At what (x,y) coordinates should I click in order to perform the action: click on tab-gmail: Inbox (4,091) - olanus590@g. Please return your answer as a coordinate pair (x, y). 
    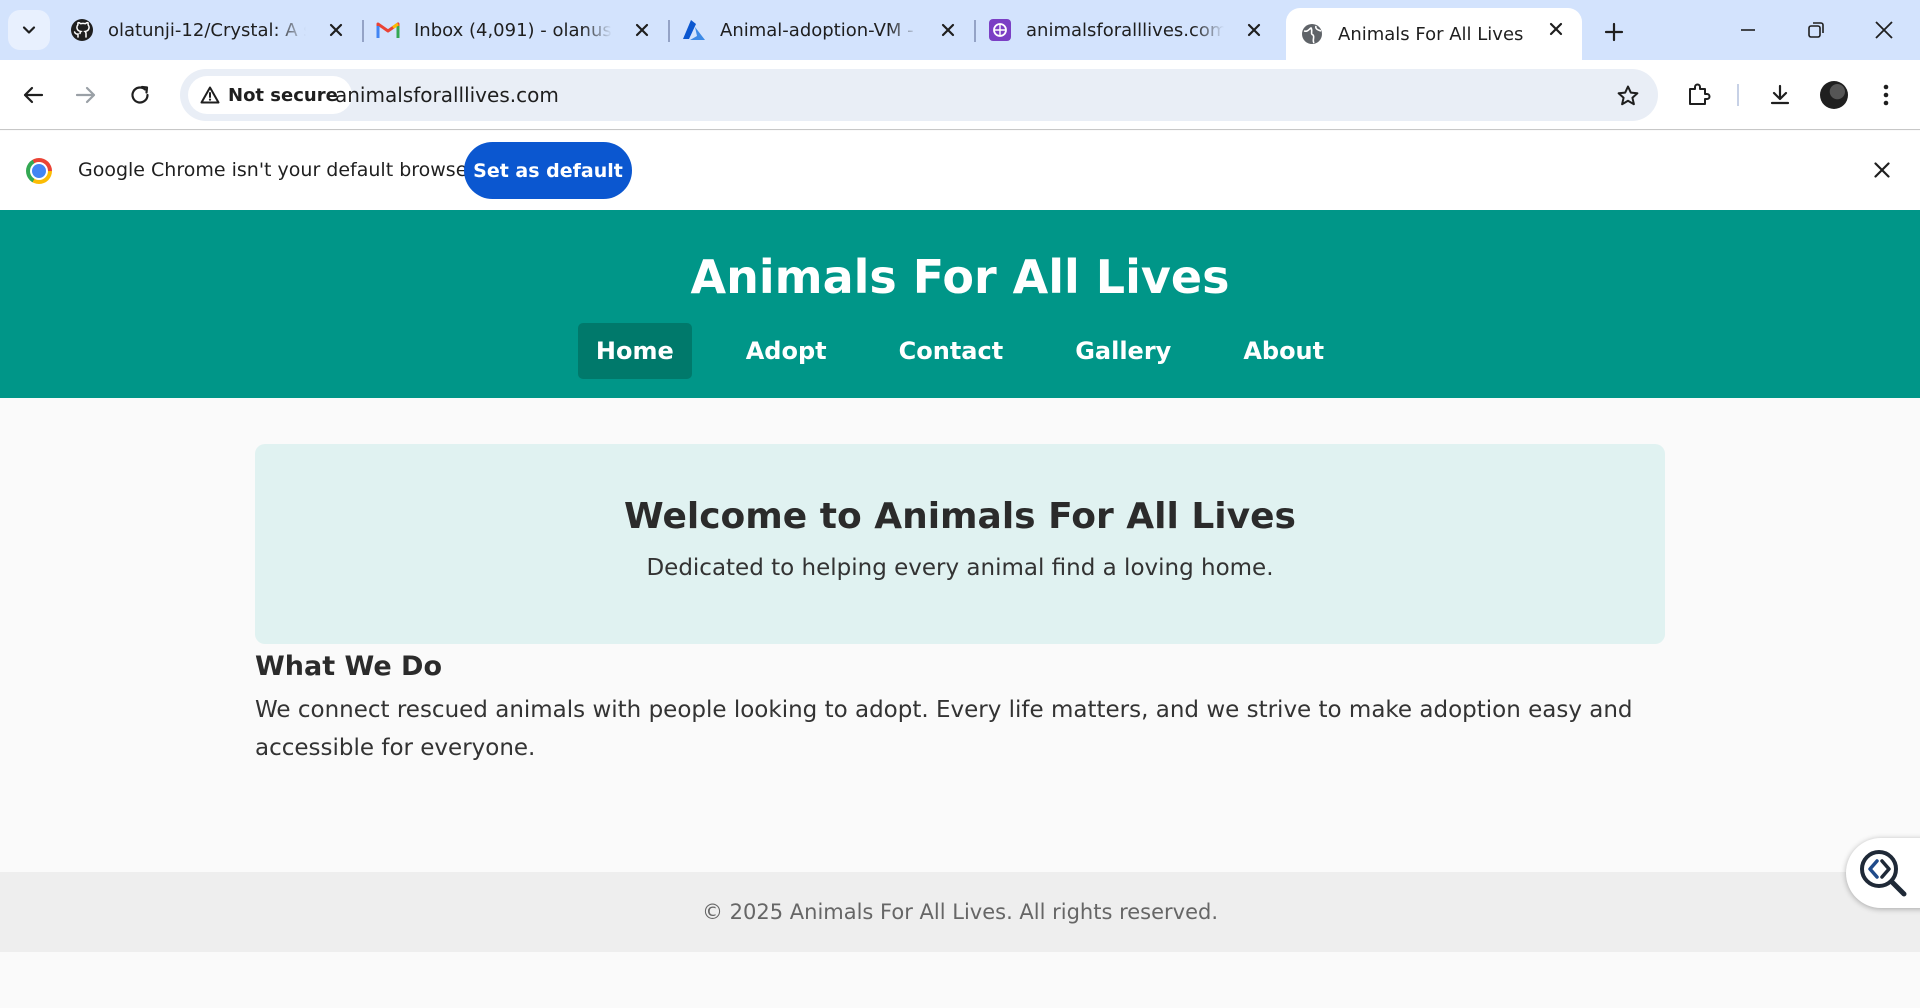
    Looking at the image, I should click on (515, 30).